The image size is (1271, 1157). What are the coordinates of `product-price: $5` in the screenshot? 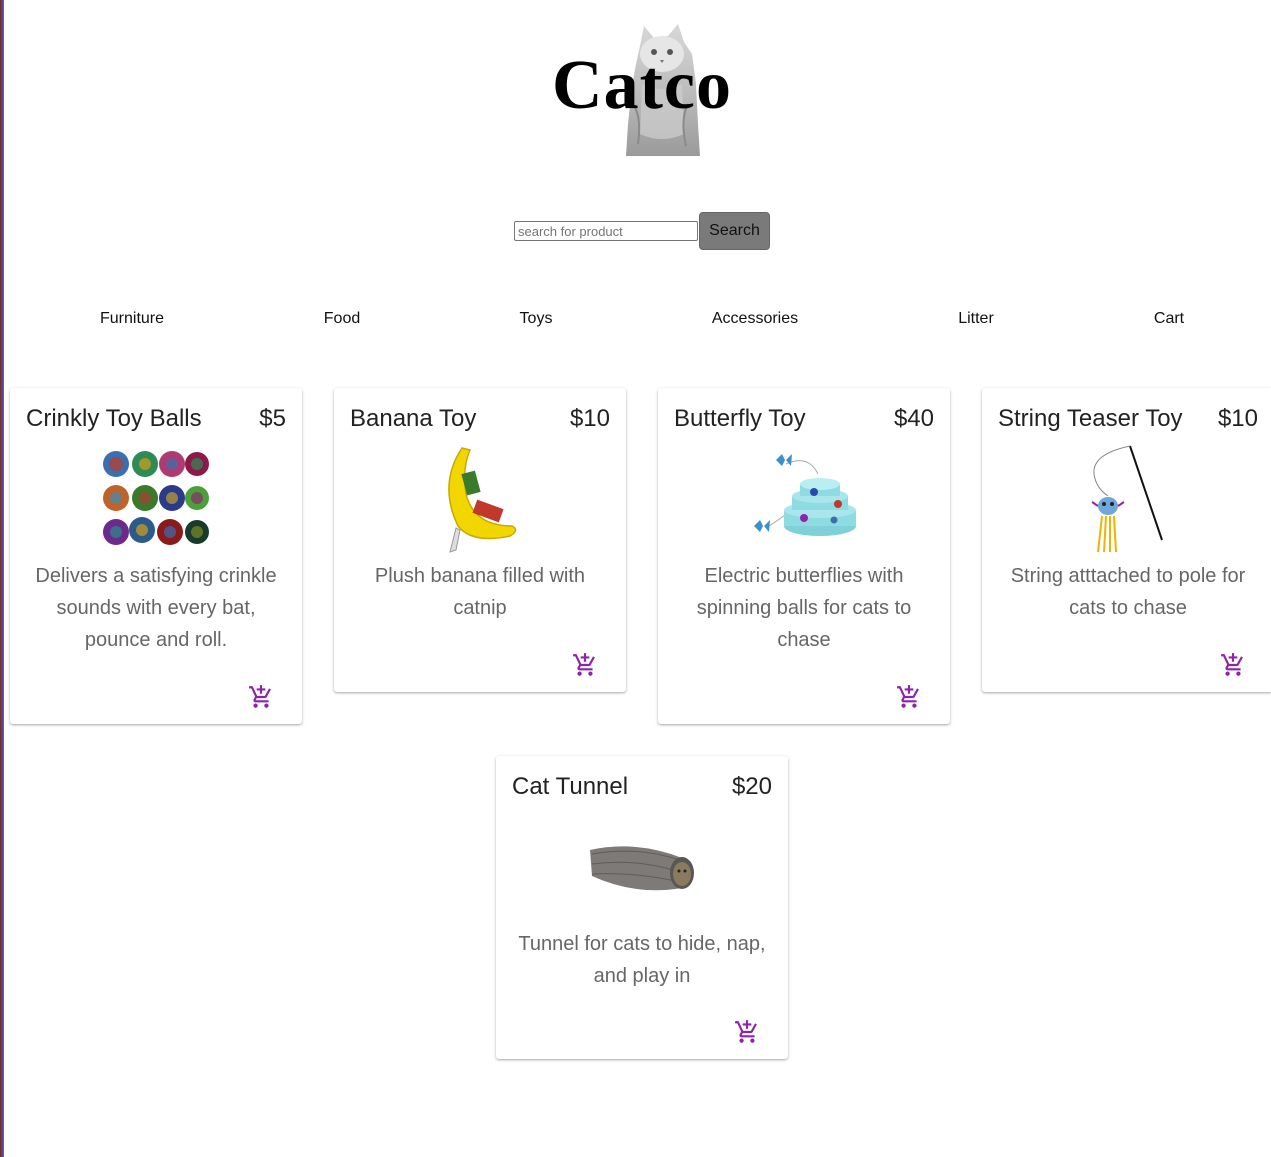 It's located at (272, 418).